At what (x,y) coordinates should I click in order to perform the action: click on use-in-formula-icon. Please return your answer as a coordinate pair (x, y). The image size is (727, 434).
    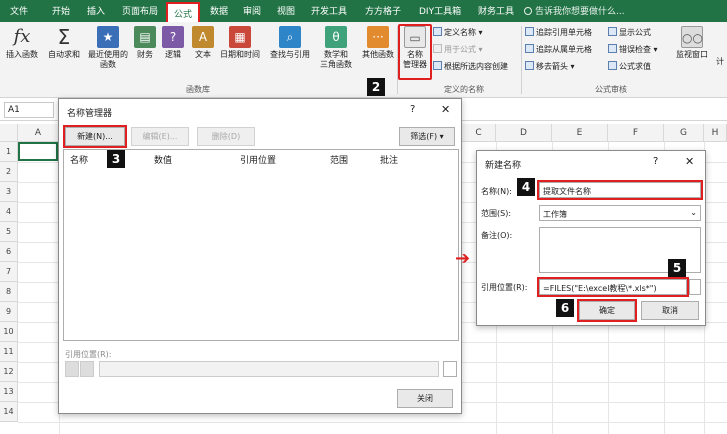
    Looking at the image, I should click on (437, 48).